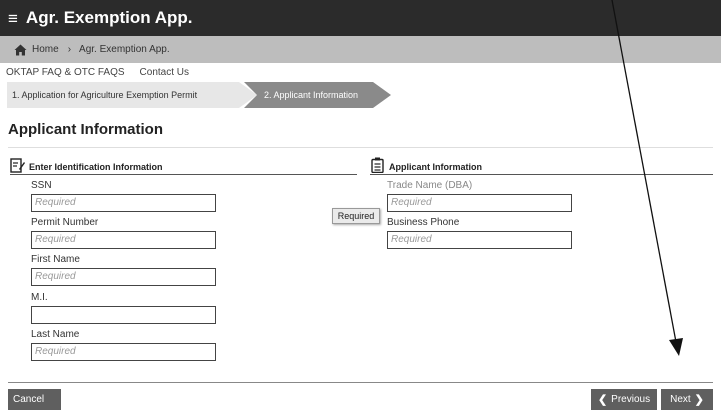 The image size is (721, 410). What do you see at coordinates (602, 400) in the screenshot?
I see `chevron-left-icon: ❮` at bounding box center [602, 400].